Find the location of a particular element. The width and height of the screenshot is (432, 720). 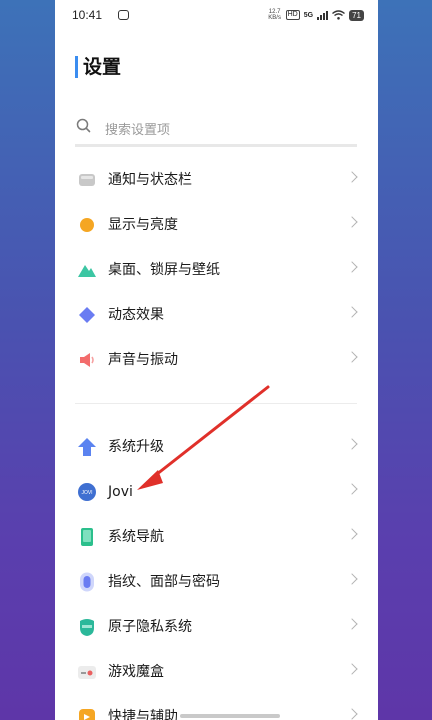

wallpaper-icon is located at coordinates (87, 271).